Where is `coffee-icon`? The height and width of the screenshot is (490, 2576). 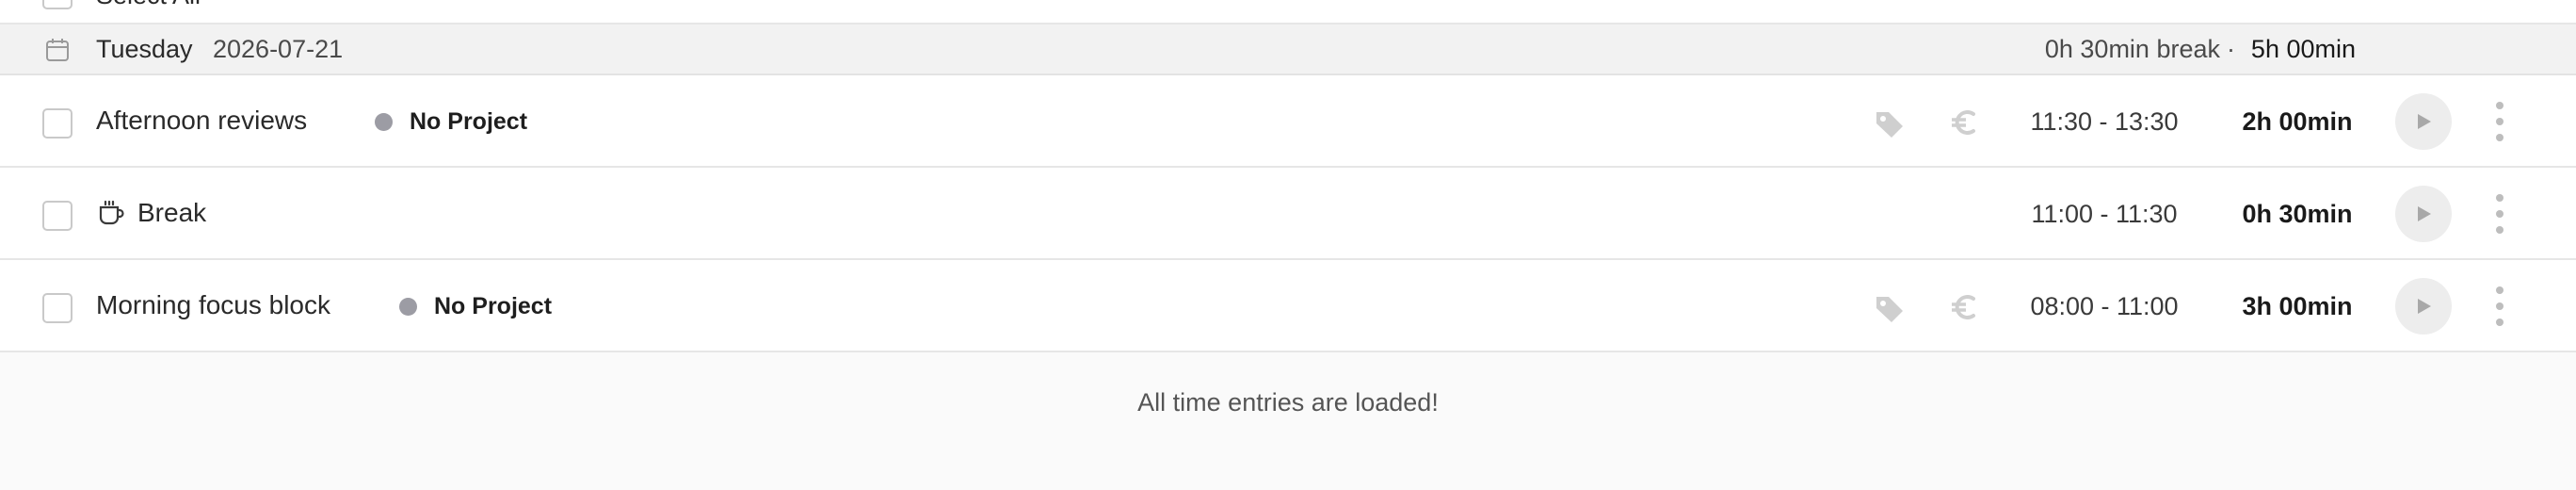 coffee-icon is located at coordinates (111, 213).